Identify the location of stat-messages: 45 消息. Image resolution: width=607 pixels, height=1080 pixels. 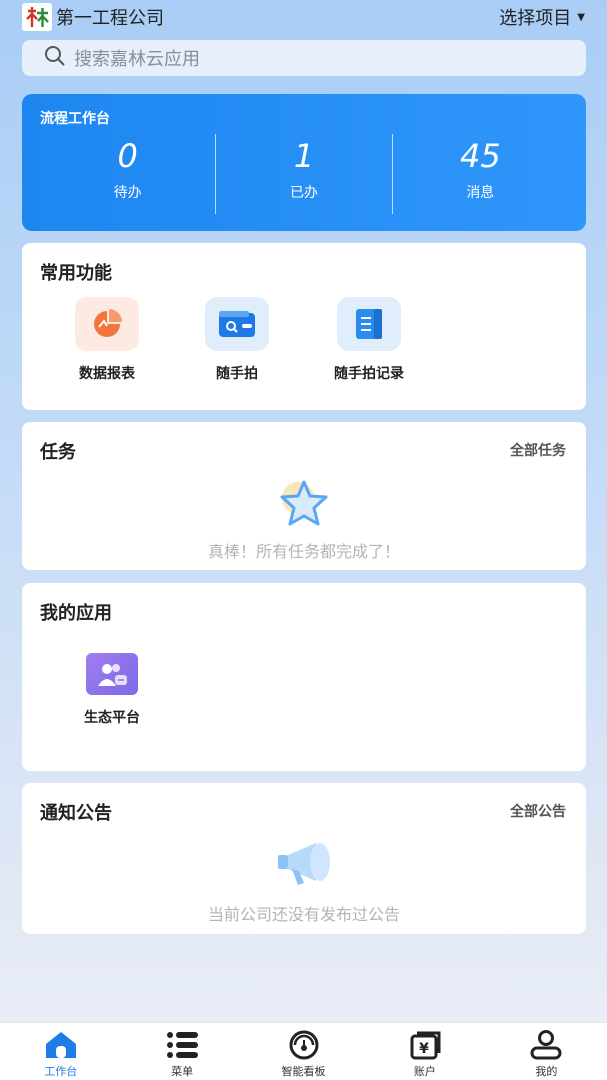
(479, 174).